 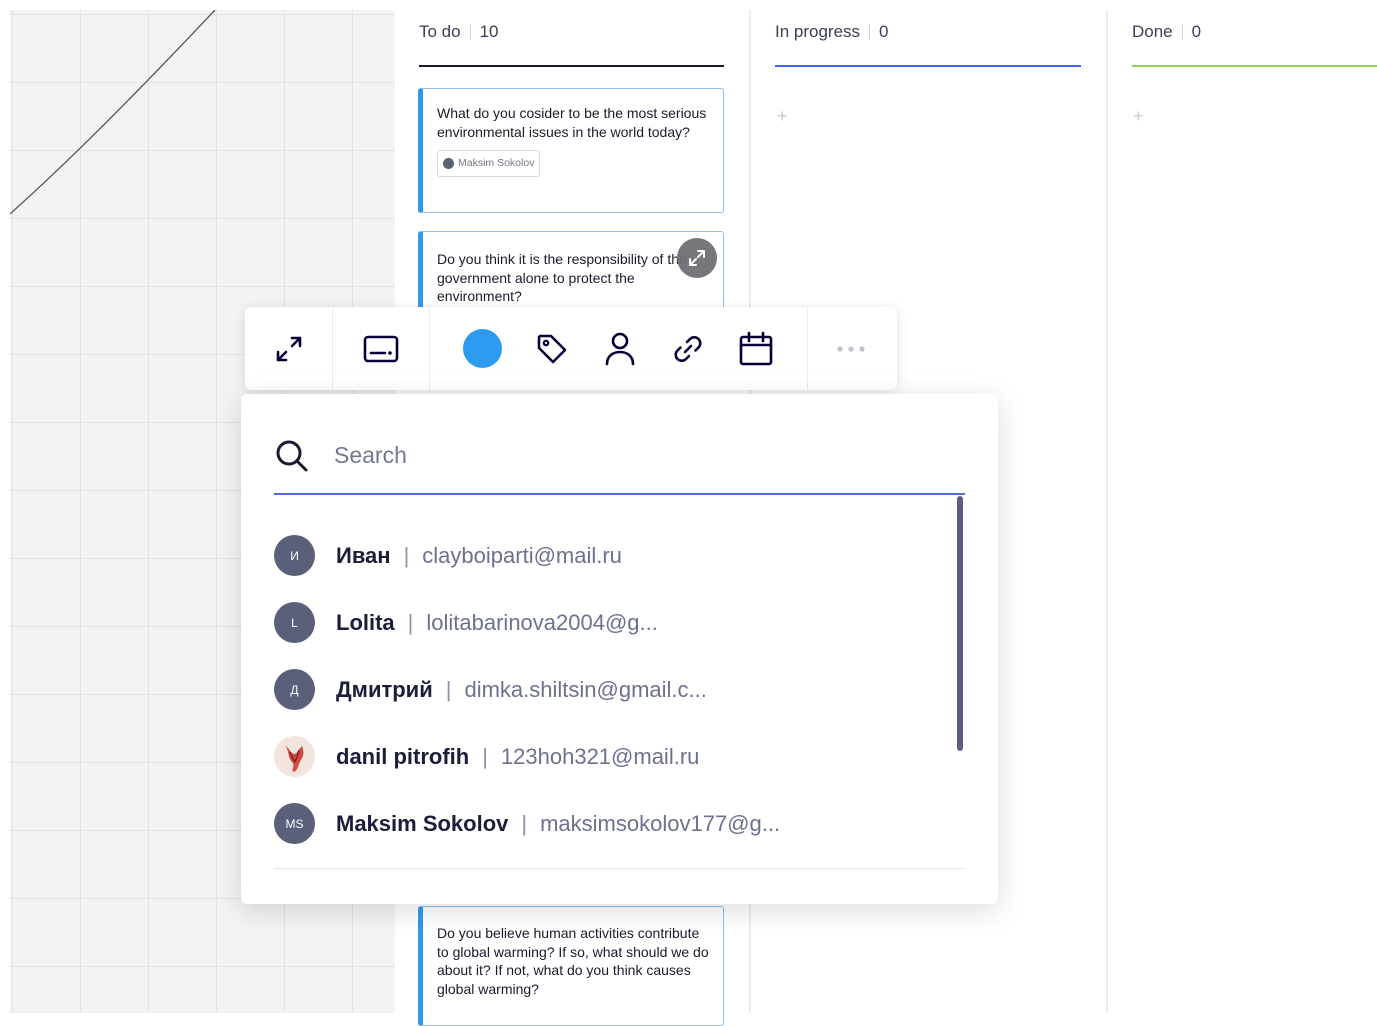 I want to click on tag-icon, so click(x=552, y=348).